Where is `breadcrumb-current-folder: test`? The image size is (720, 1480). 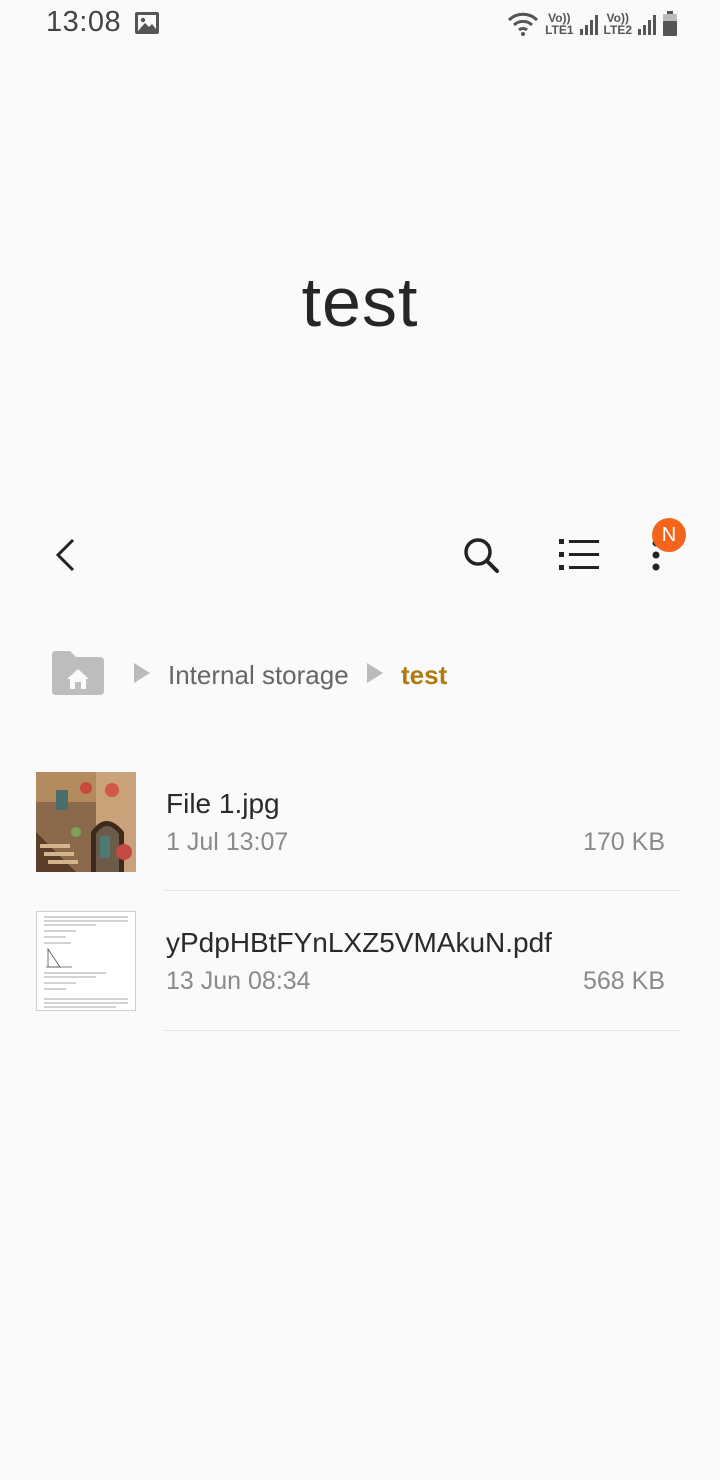
breadcrumb-current-folder: test is located at coordinates (424, 675).